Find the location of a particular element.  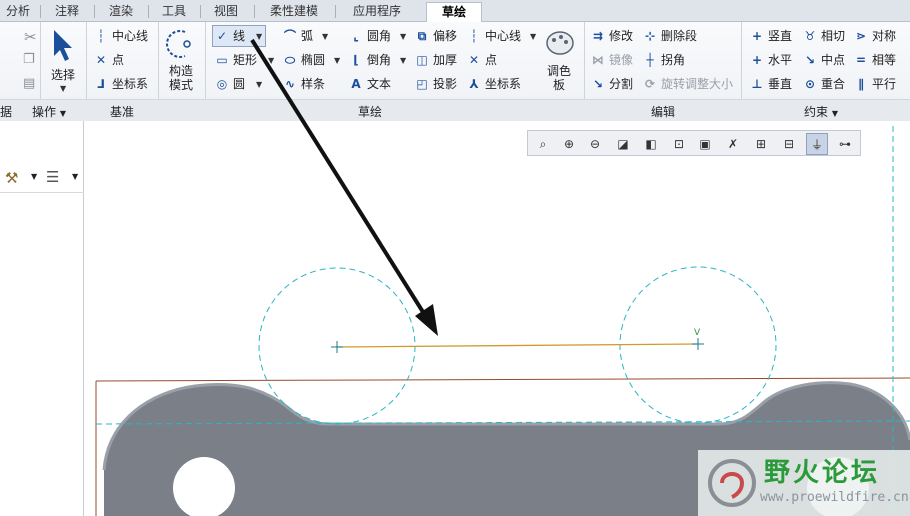

sketch-view-icon: ⊟ is located at coordinates (789, 144).